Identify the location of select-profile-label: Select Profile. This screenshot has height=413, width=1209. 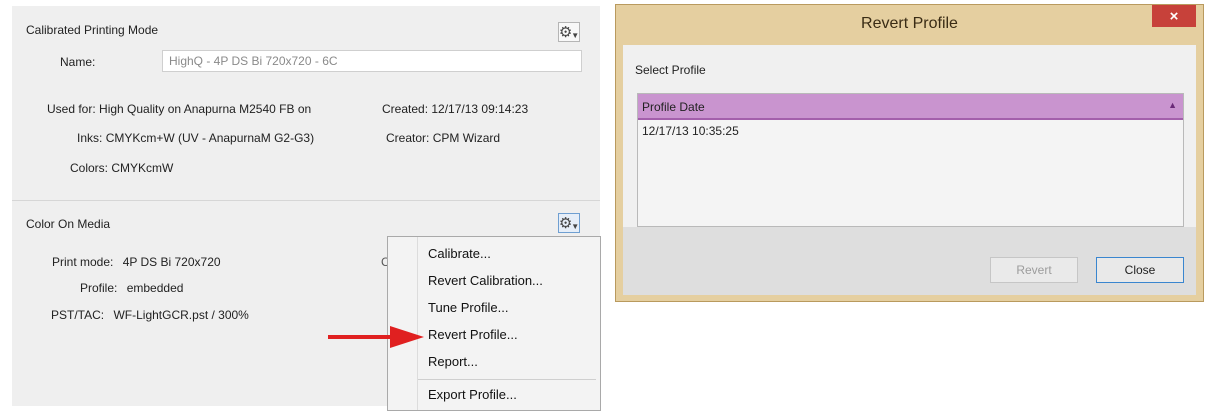
(670, 70).